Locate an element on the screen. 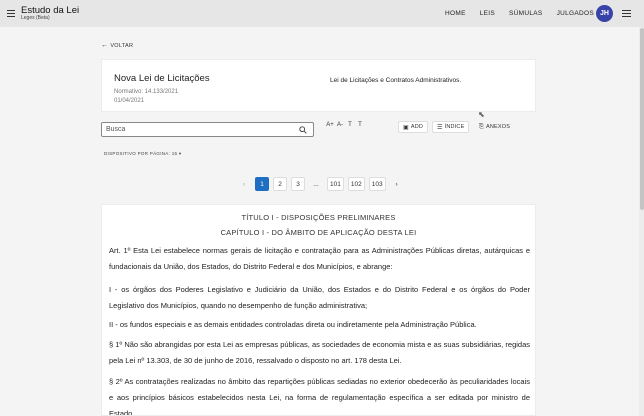 This screenshot has width=644, height=416. back-label: VOLTAR is located at coordinates (122, 45).